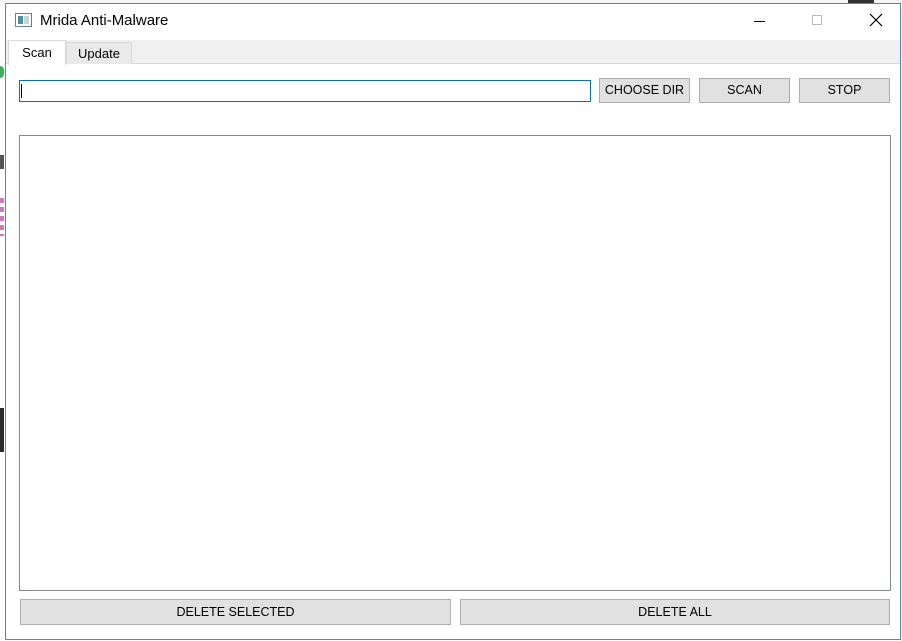 The height and width of the screenshot is (641, 902). Describe the element at coordinates (453, 52) in the screenshot. I see `tab-bar: Scan Update` at that location.